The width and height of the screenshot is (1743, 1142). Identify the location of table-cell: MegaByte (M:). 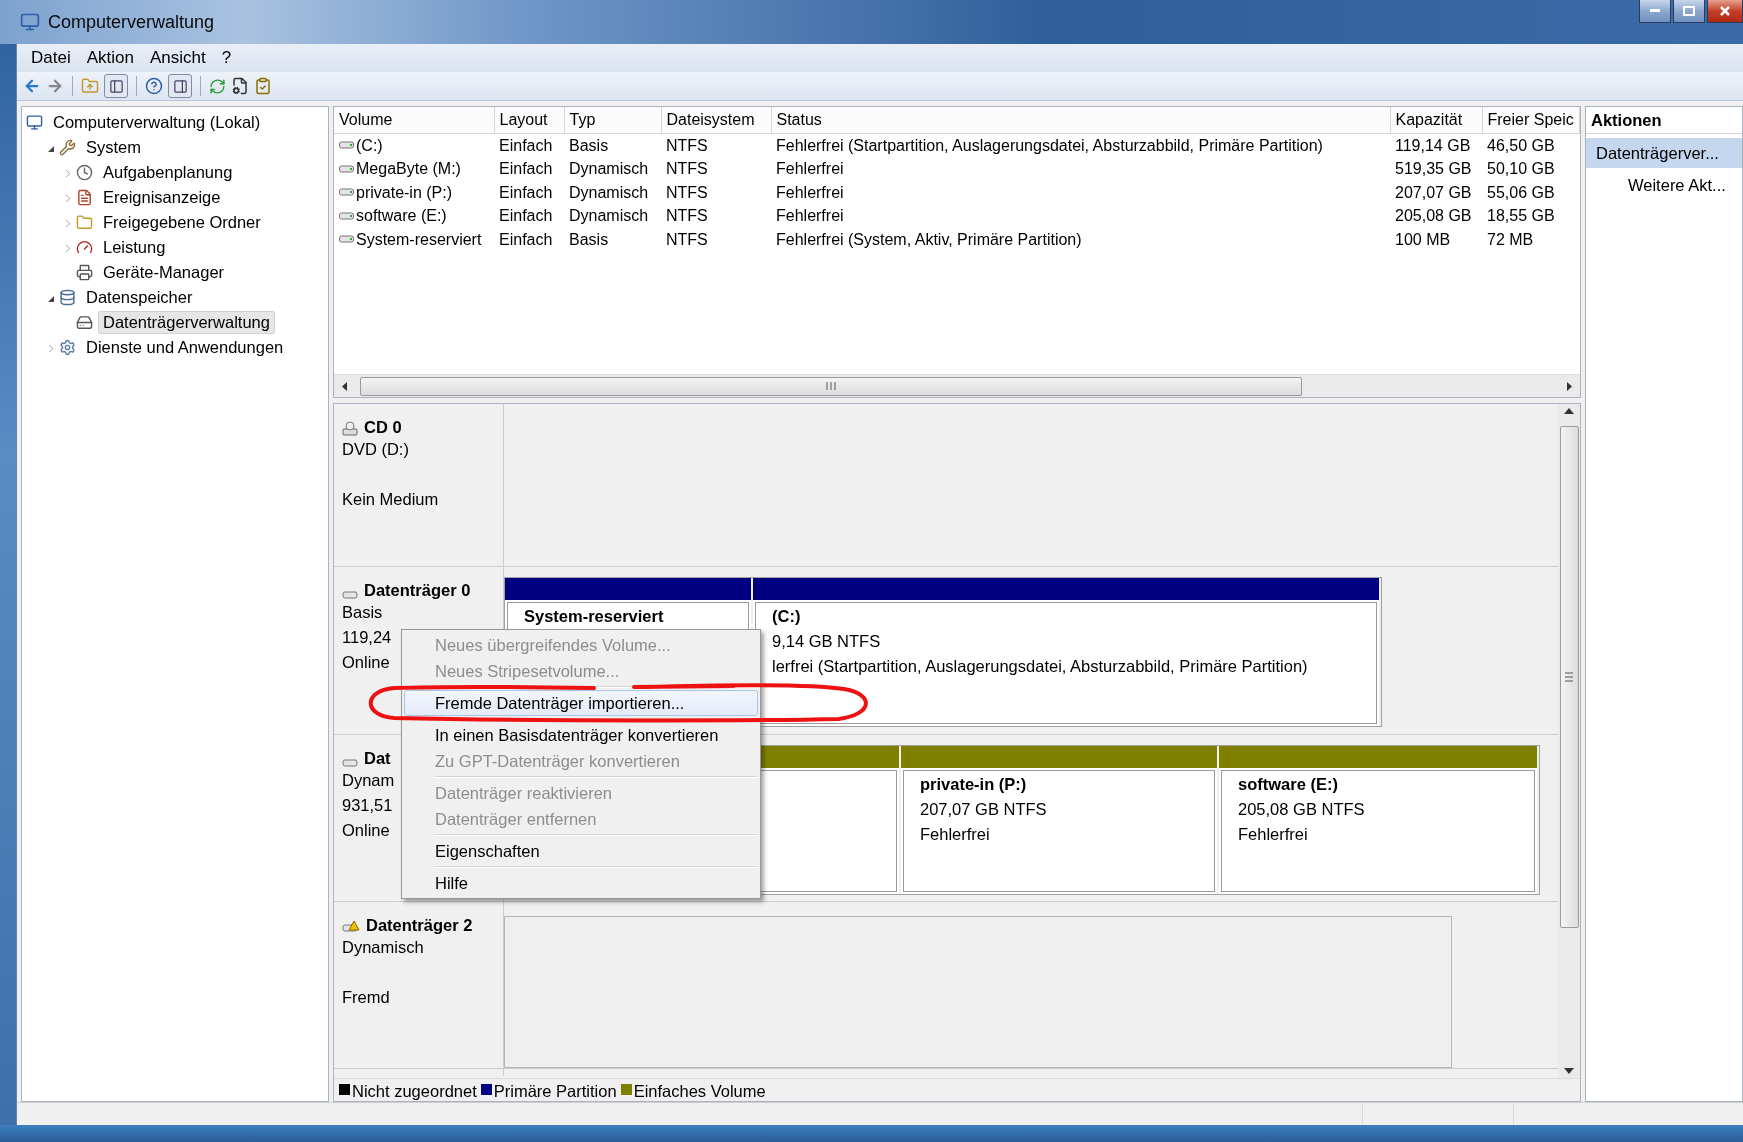
(408, 169).